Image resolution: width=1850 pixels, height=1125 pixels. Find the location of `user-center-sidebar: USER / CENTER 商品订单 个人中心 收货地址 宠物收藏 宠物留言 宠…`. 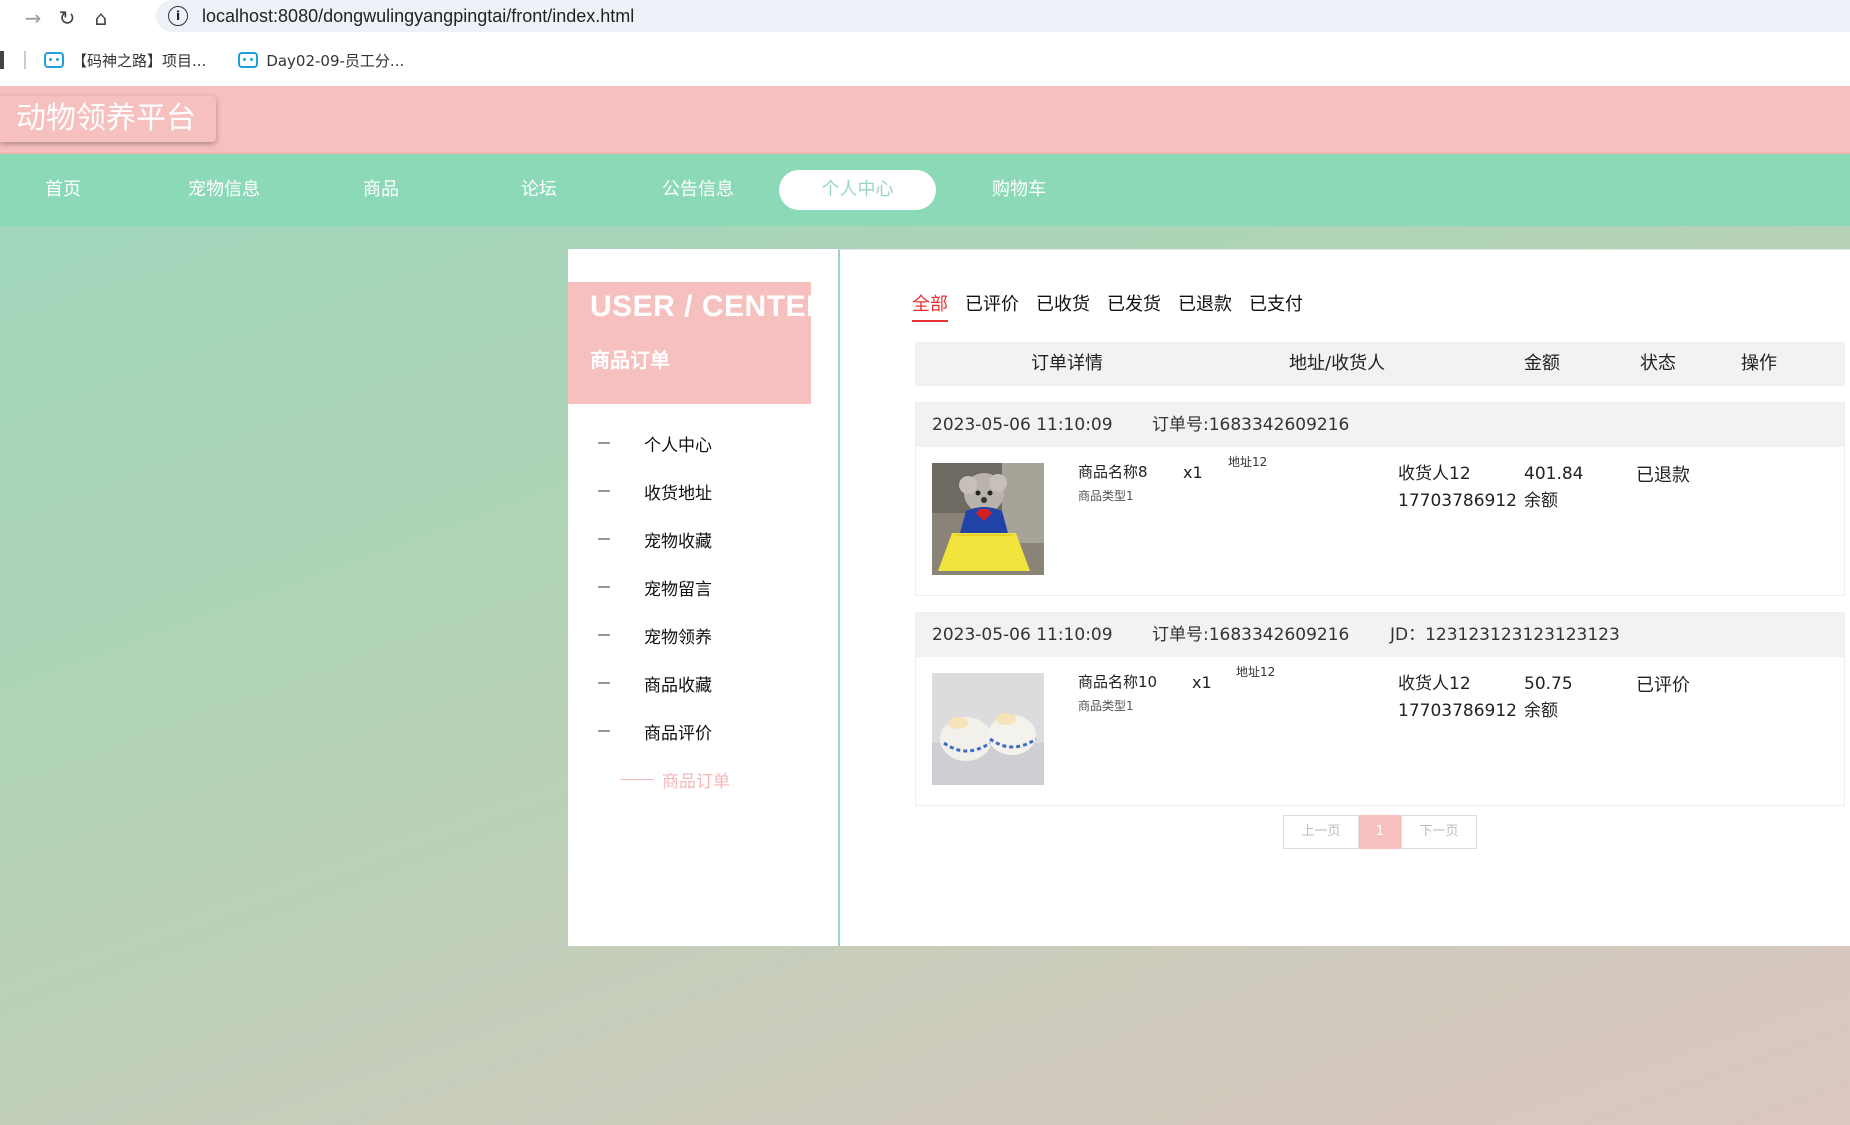

user-center-sidebar: USER / CENTER 商品订单 个人中心 收货地址 宠物收藏 宠物留言 宠… is located at coordinates (703, 597).